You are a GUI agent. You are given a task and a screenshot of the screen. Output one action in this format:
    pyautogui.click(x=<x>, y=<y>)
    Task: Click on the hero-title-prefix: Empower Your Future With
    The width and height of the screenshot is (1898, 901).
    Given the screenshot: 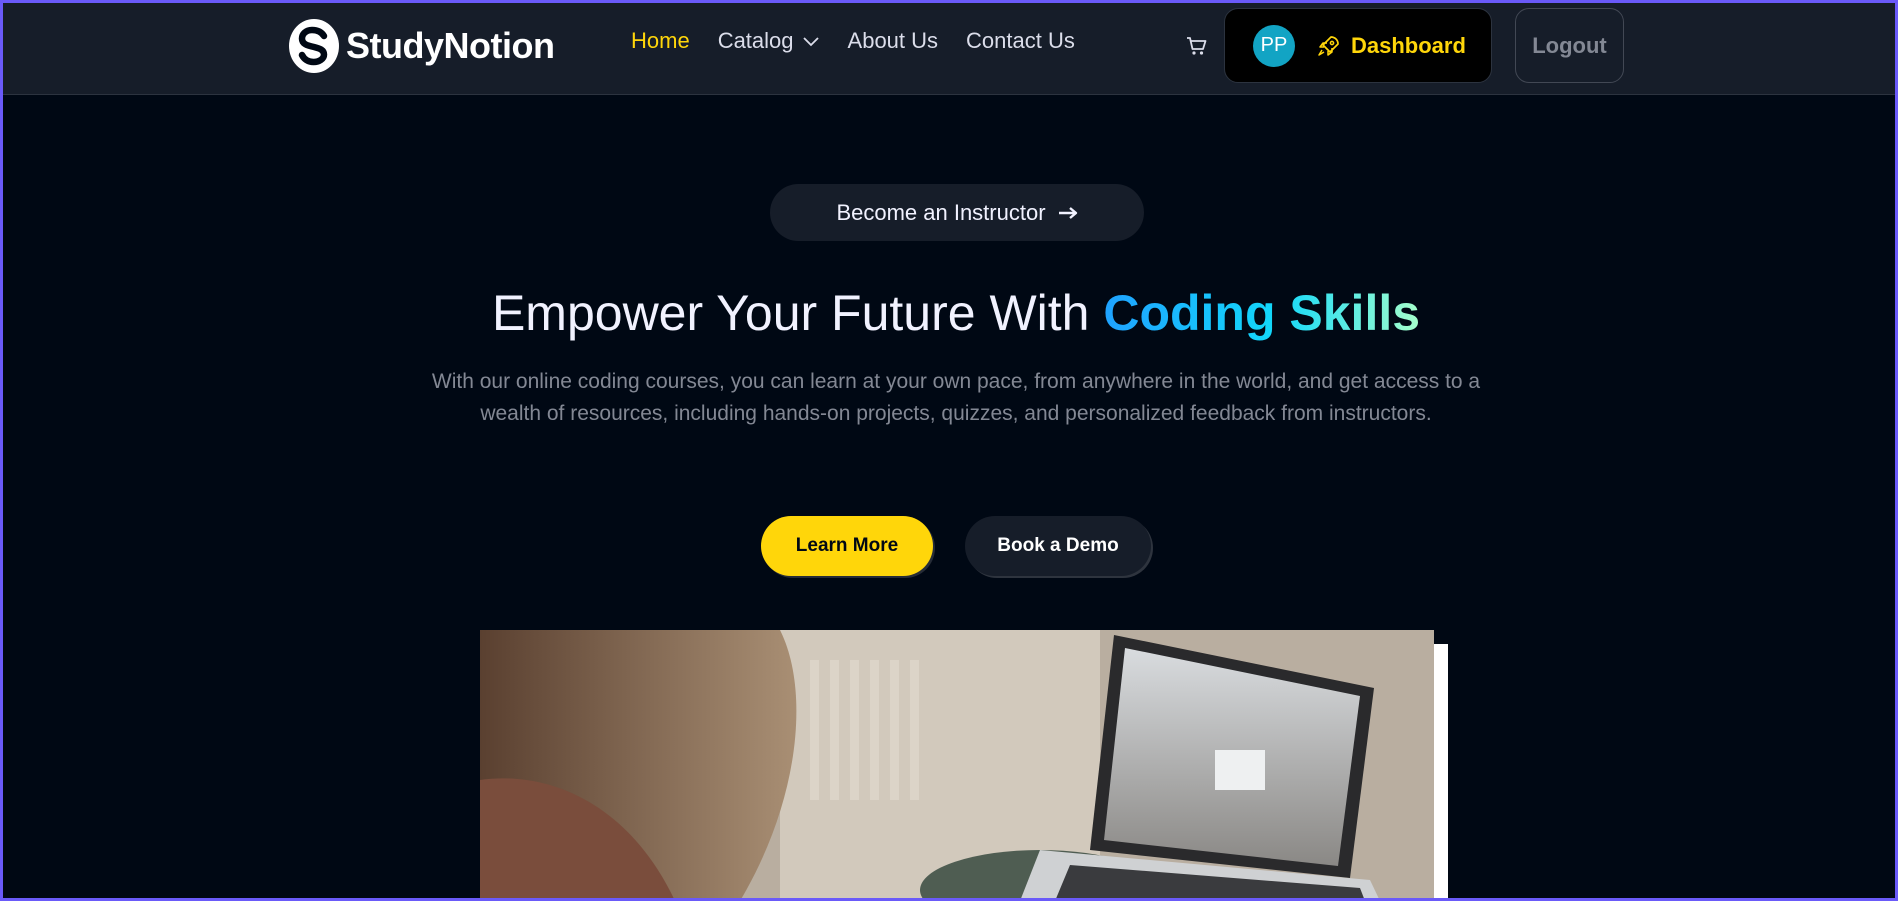 What is the action you would take?
    pyautogui.click(x=797, y=313)
    